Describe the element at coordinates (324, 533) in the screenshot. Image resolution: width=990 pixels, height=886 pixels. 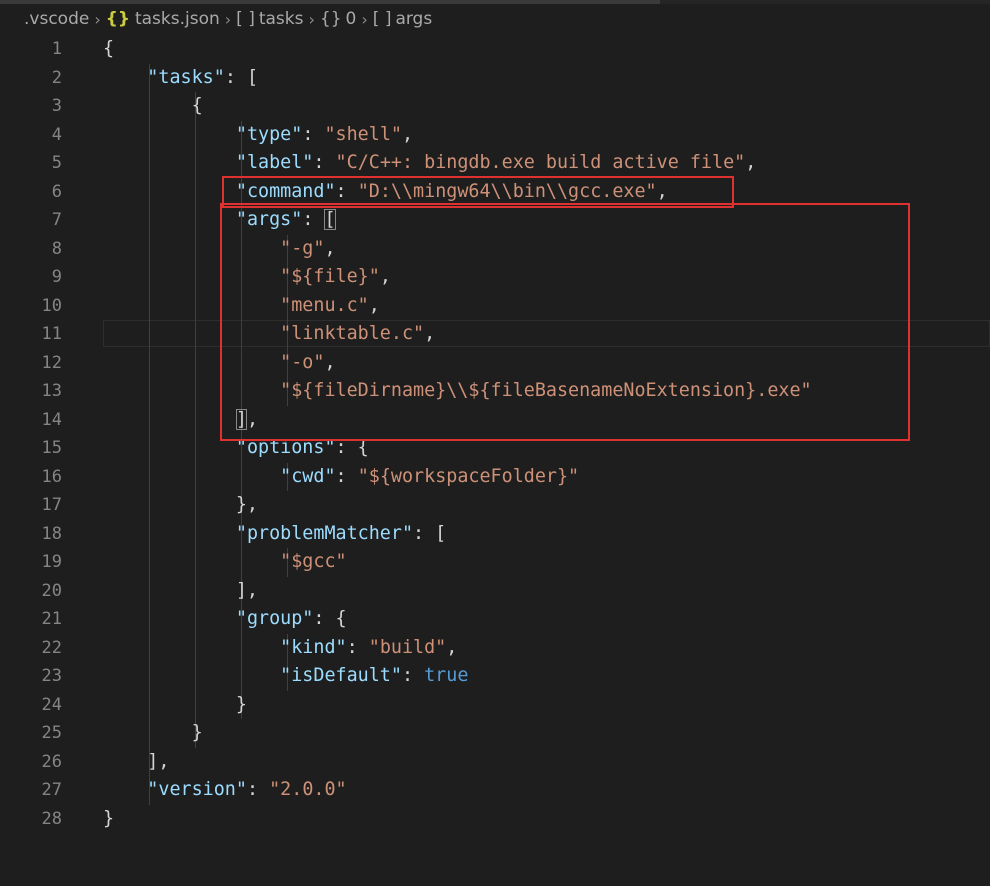
I see `code-token: "problemMatcher"` at that location.